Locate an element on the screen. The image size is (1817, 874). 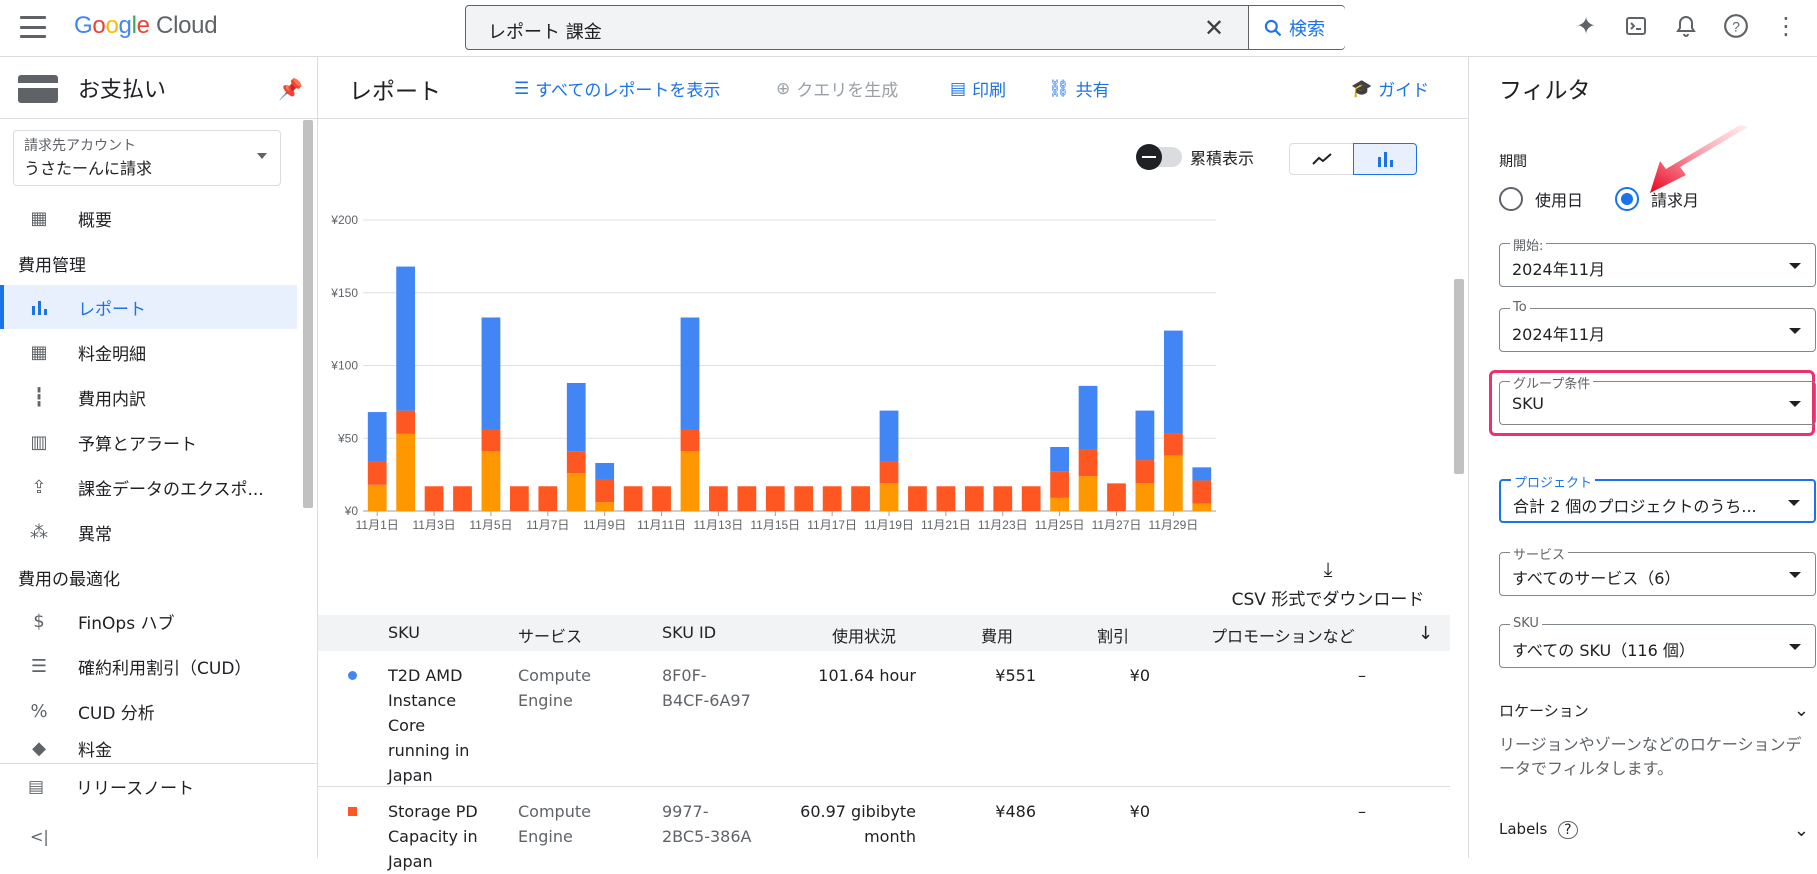
sidebar-item-cud: ☰ 確約利用割引（CUD） is located at coordinates (148, 666).